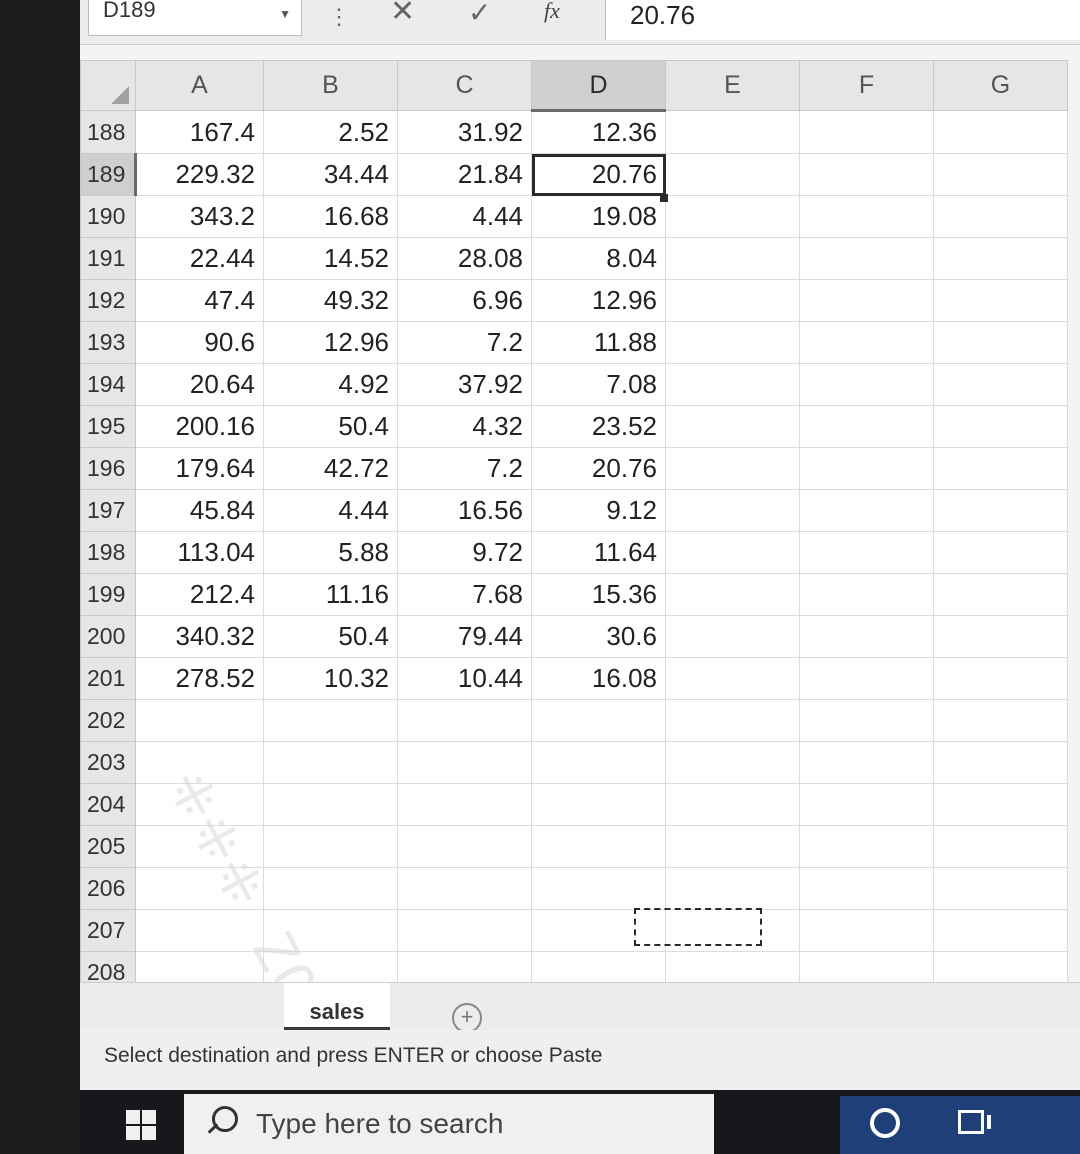 This screenshot has width=1080, height=1154. Describe the element at coordinates (866, 85) in the screenshot. I see `column-header-f: F` at that location.